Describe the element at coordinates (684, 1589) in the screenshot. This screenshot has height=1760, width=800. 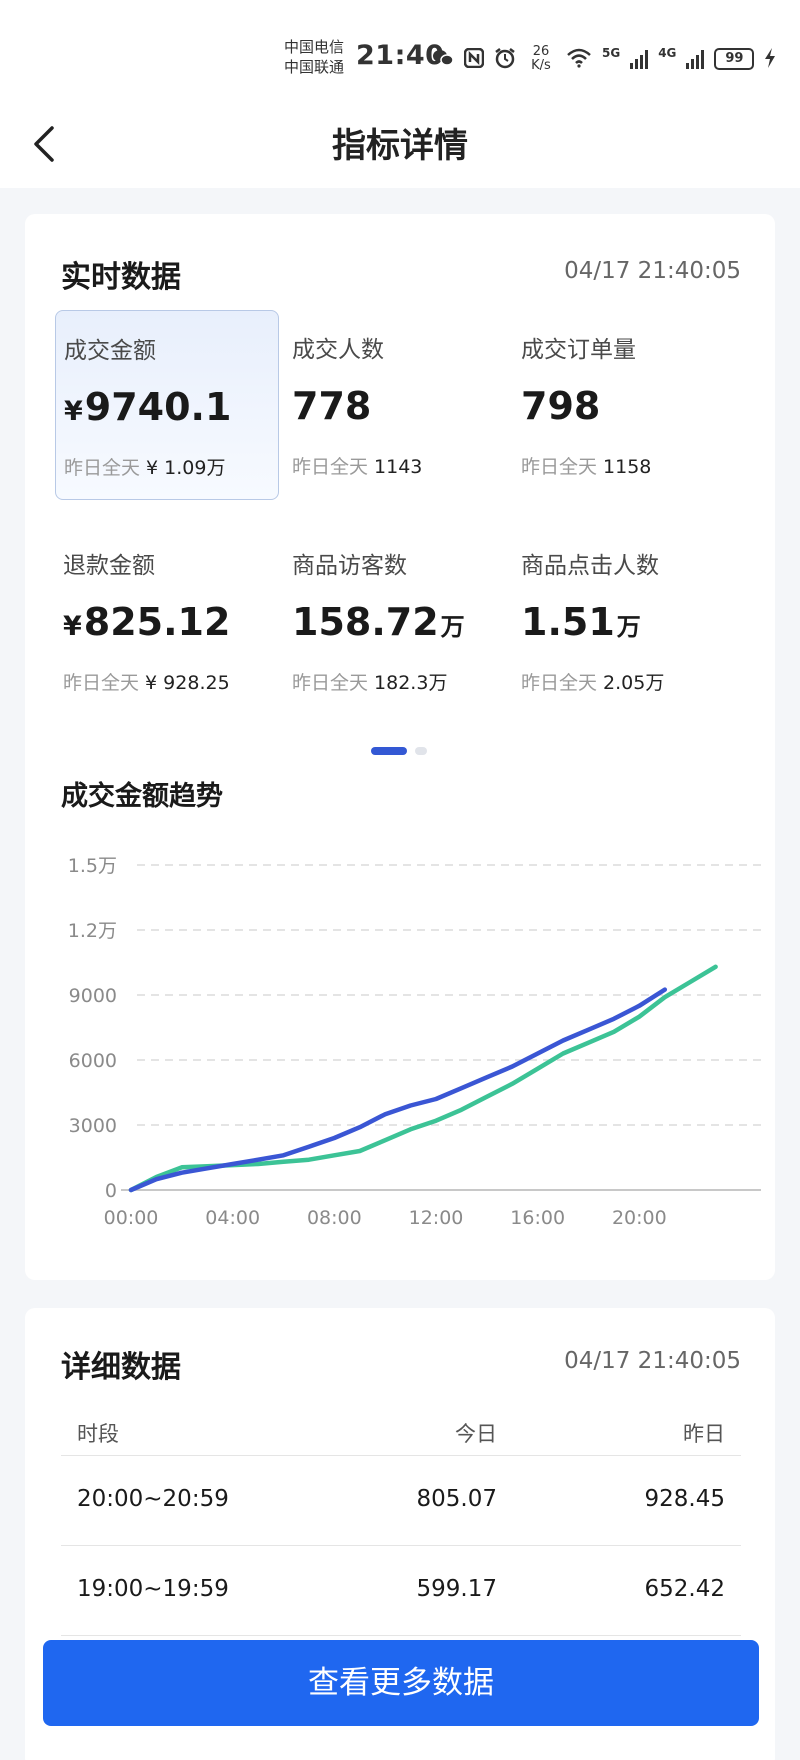
I see `row-yesterday: 652.42` at that location.